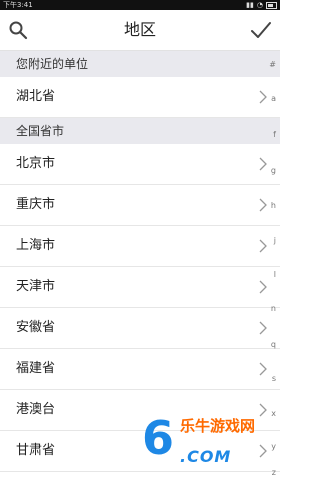 The width and height of the screenshot is (320, 480). What do you see at coordinates (250, 5) in the screenshot?
I see `signal-icon: ▮▮` at bounding box center [250, 5].